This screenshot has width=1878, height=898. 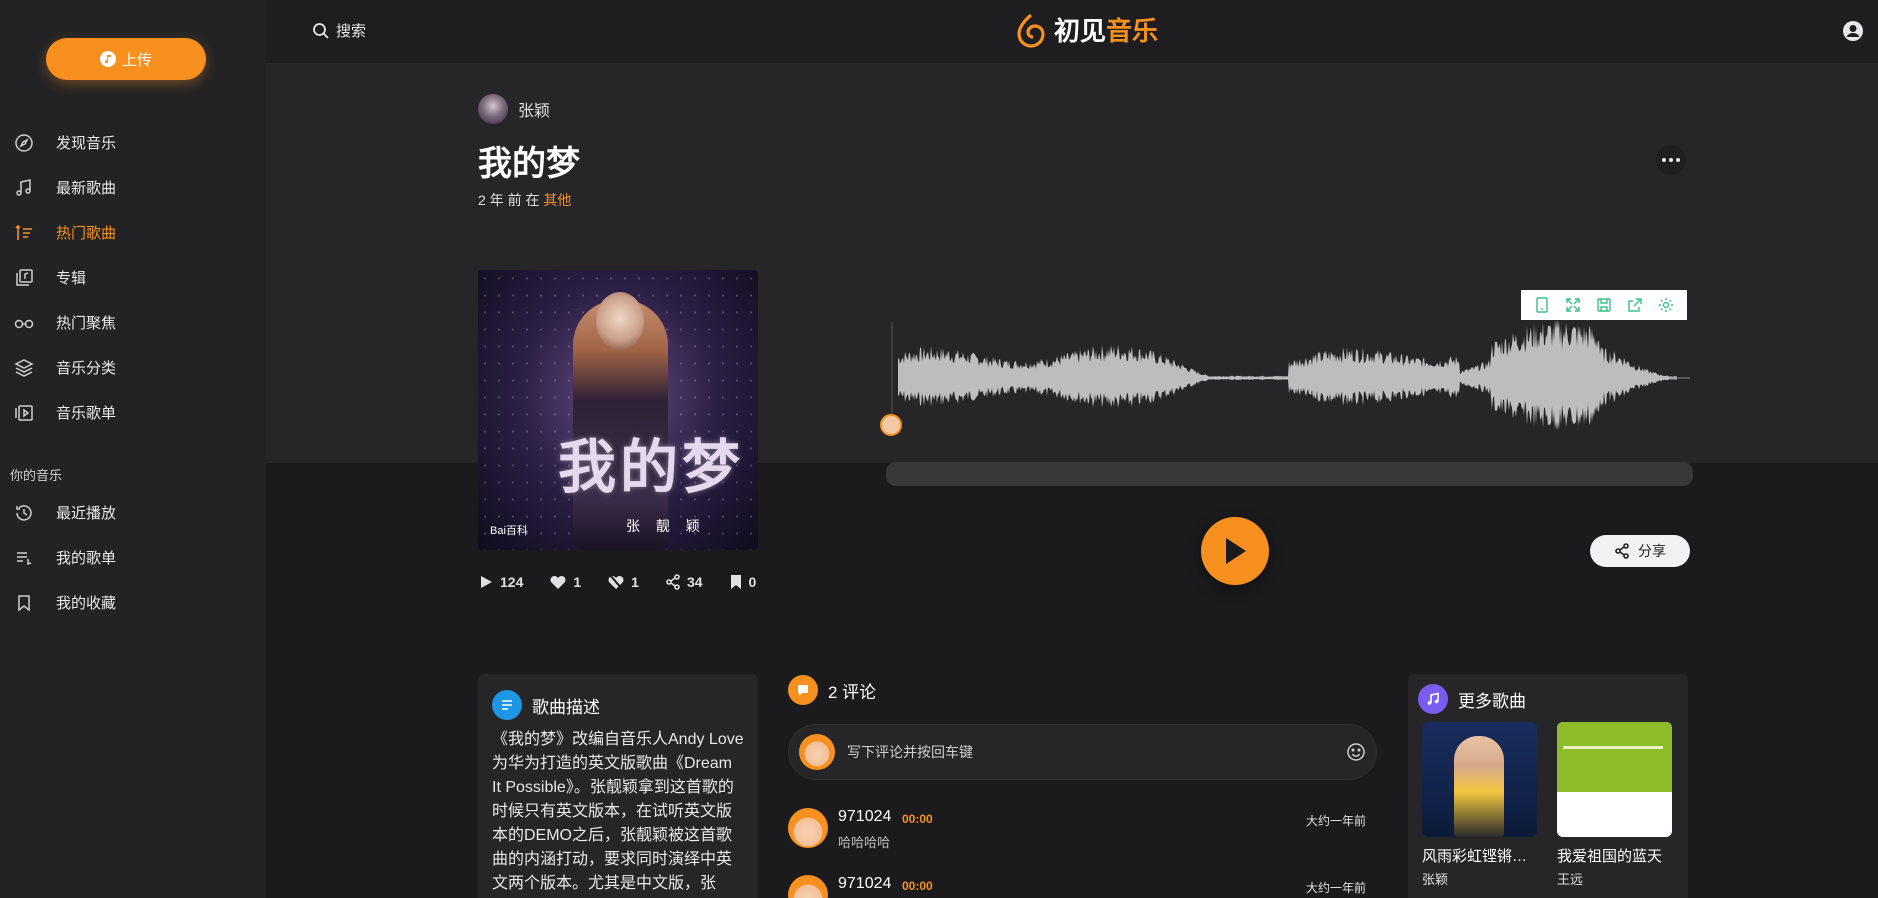 What do you see at coordinates (133, 142) in the screenshot?
I see `sidebar-item-discover: 发现音乐` at bounding box center [133, 142].